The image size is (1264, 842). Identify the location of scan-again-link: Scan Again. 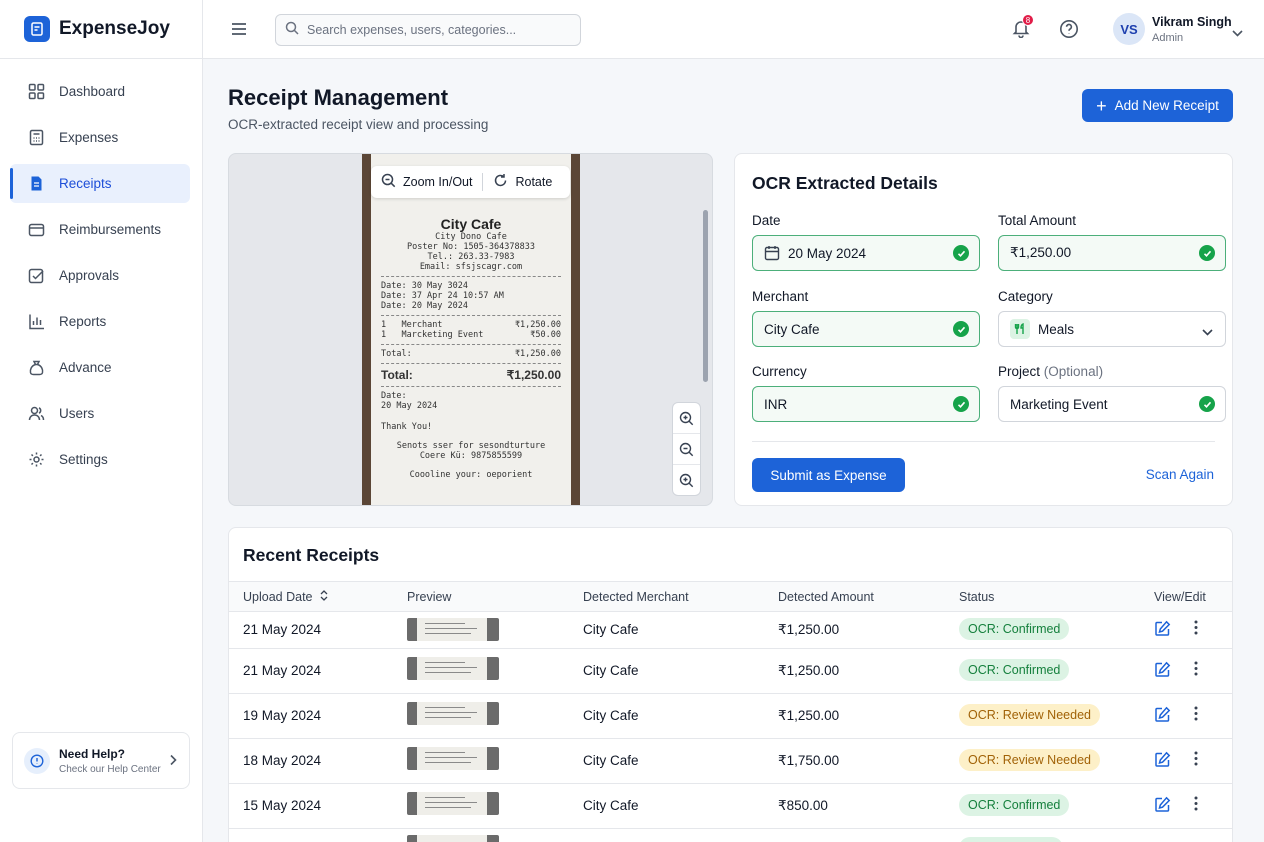
(1180, 474).